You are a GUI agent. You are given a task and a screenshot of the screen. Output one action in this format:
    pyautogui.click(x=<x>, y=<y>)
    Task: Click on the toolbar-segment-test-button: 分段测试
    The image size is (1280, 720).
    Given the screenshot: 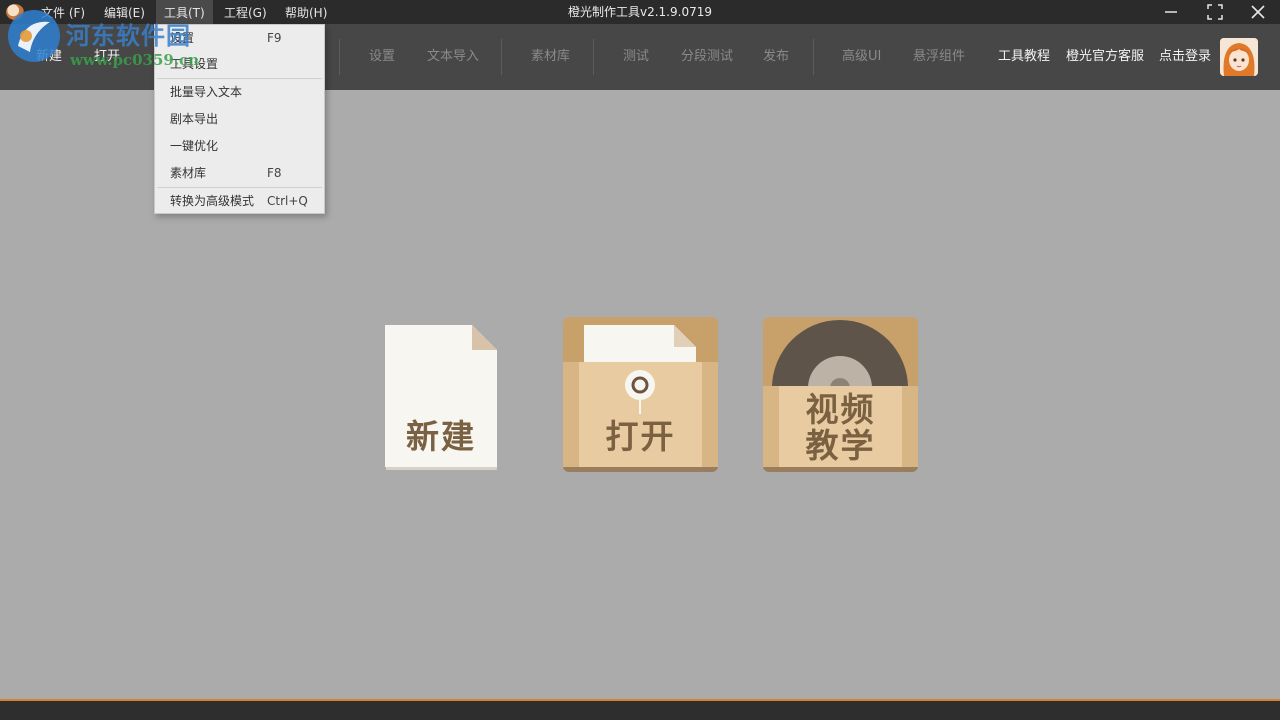 What is the action you would take?
    pyautogui.click(x=707, y=57)
    